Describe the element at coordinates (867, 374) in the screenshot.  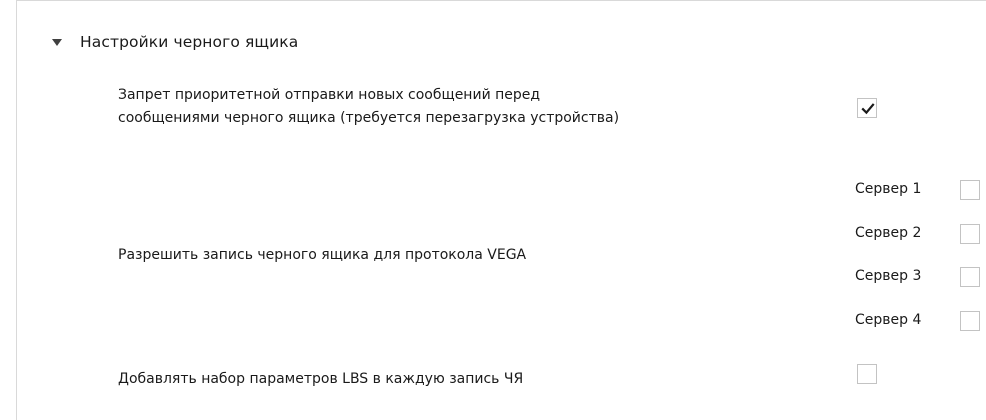
I see `lbs-setting-checkbox` at that location.